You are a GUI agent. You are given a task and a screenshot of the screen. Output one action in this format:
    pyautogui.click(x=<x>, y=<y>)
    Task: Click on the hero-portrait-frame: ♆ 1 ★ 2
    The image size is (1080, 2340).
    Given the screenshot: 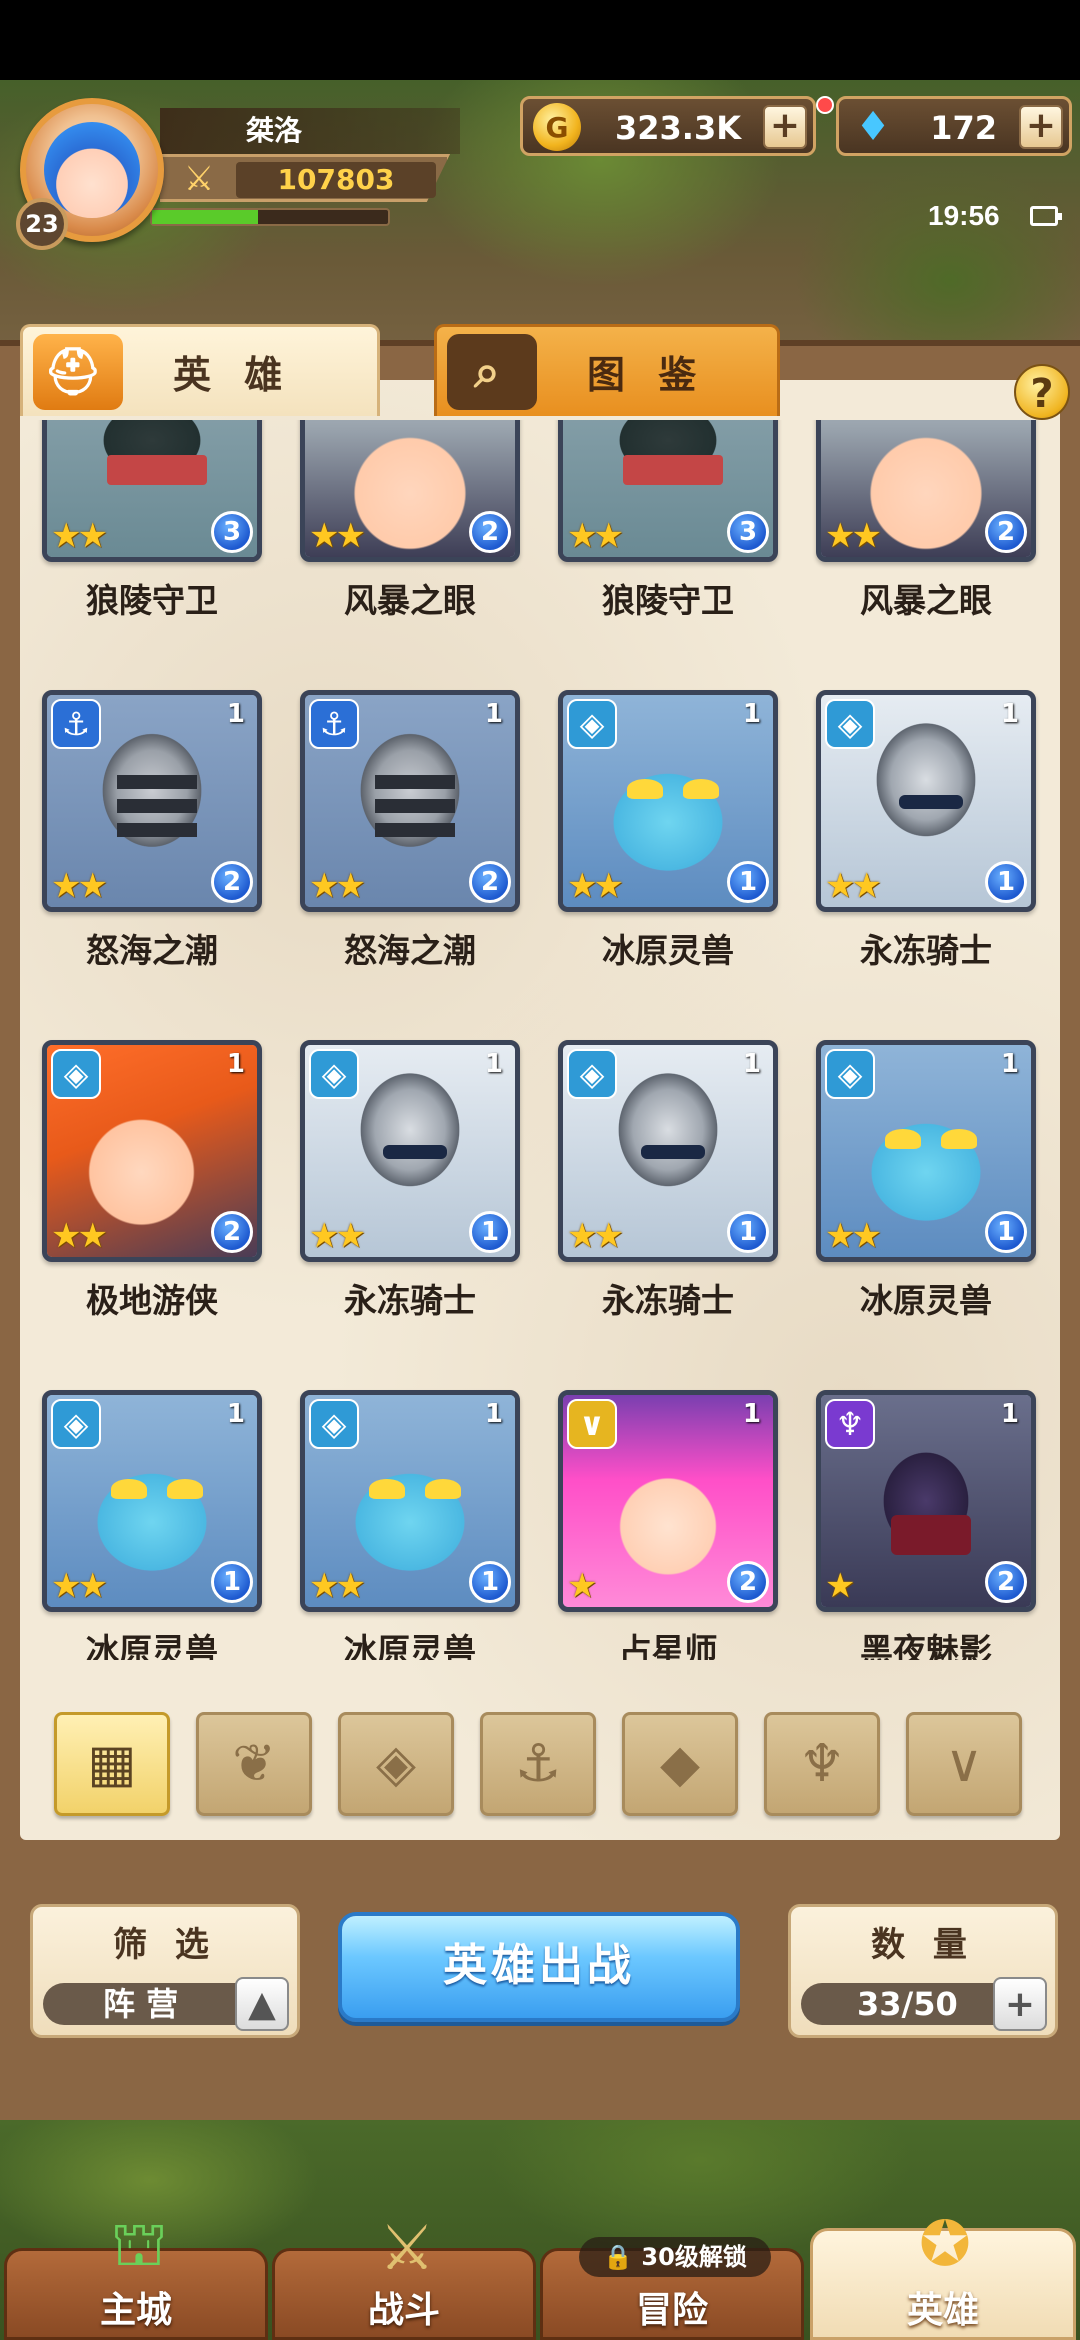 What is the action you would take?
    pyautogui.click(x=926, y=1501)
    